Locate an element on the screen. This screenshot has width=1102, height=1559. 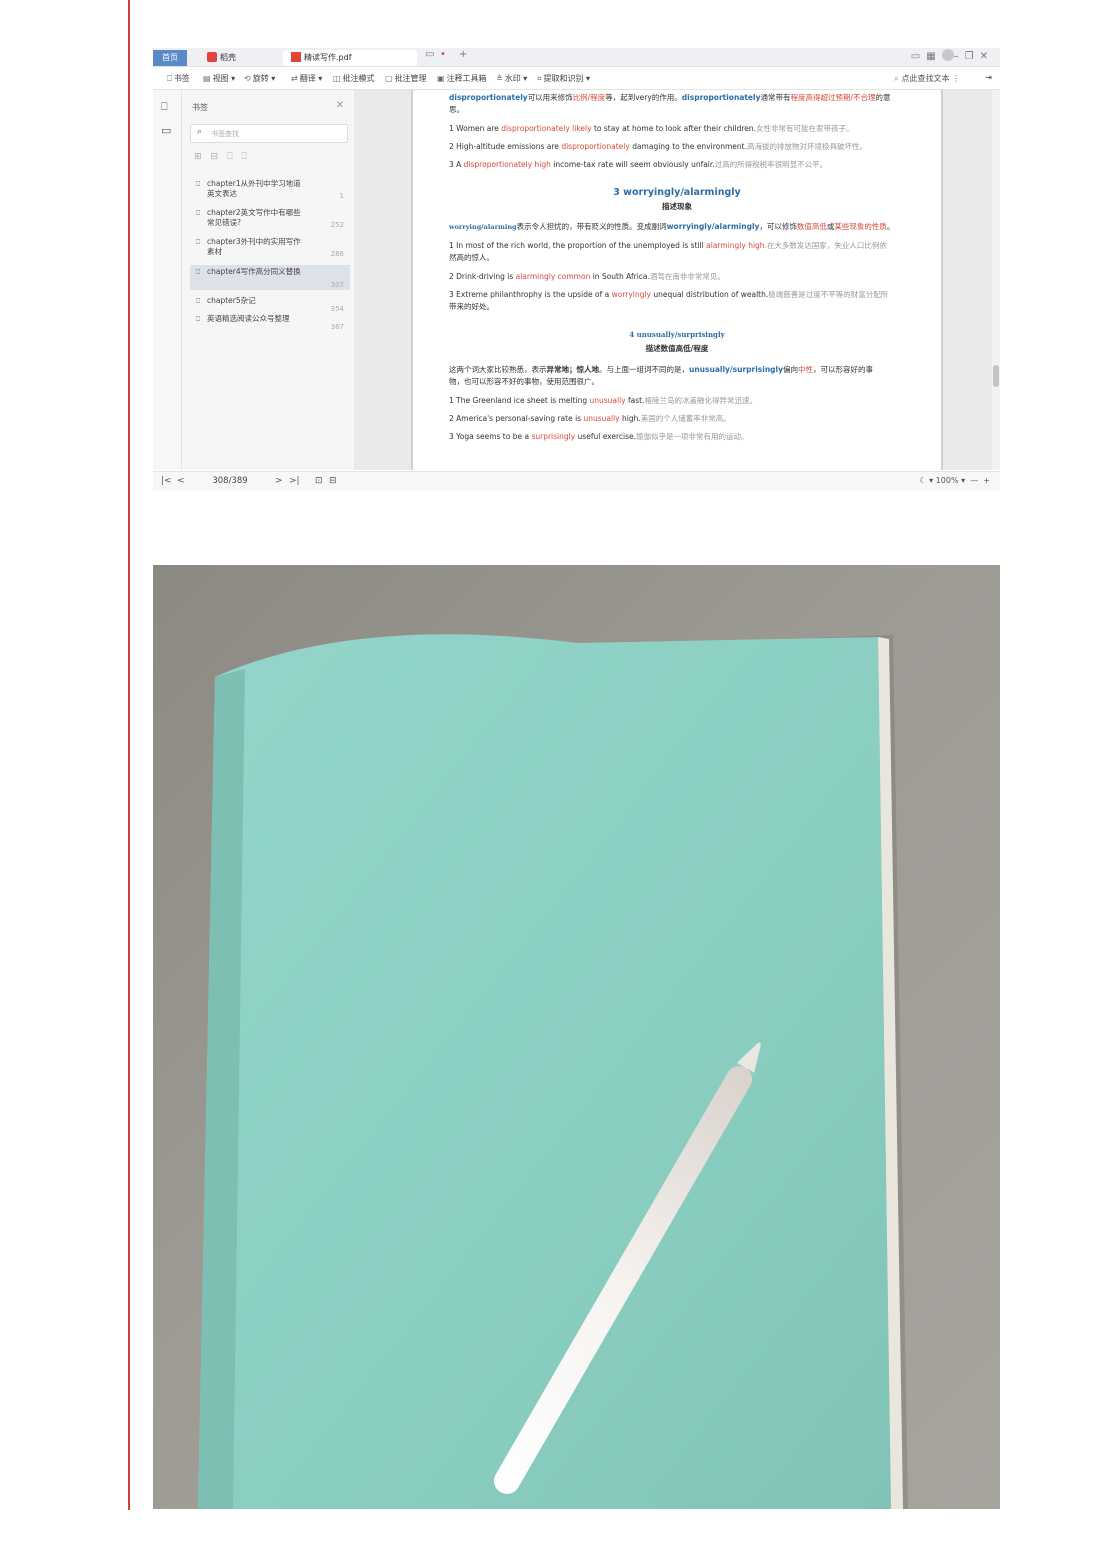
rotate-tool-button: ⟲ 旋转 ▾ is located at coordinates (259, 78).